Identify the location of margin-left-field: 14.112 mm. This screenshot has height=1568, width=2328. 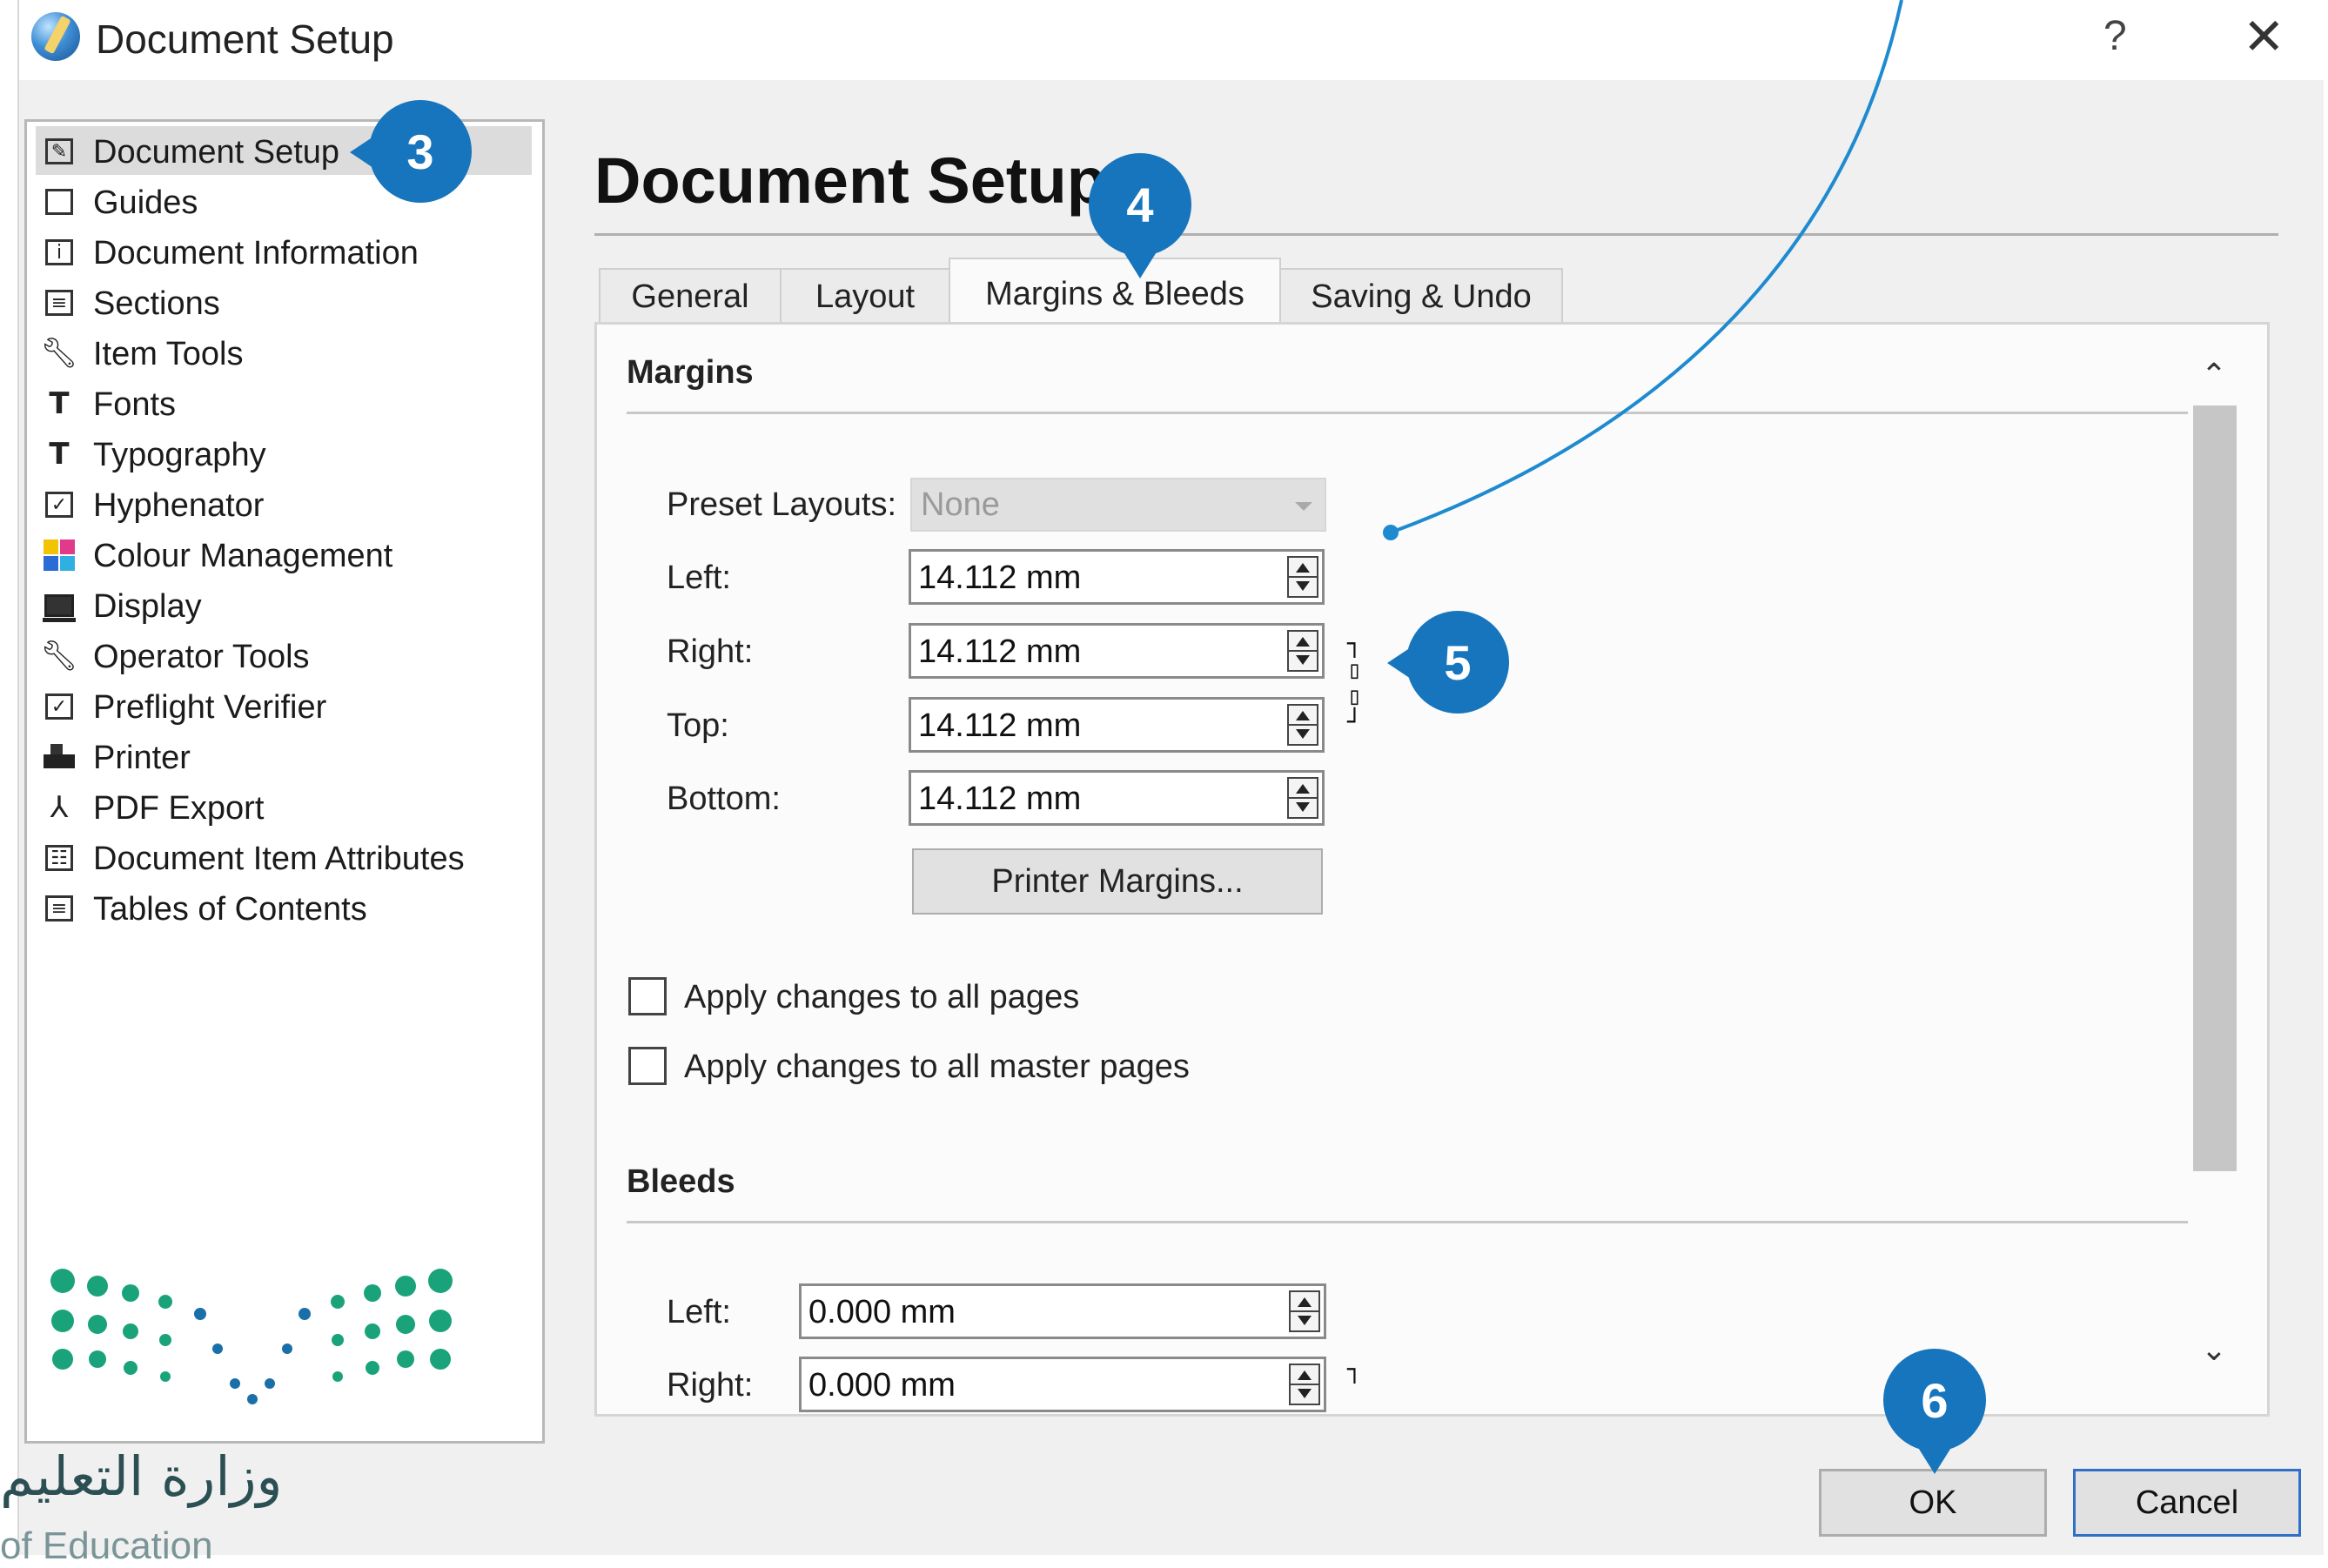
(1117, 577).